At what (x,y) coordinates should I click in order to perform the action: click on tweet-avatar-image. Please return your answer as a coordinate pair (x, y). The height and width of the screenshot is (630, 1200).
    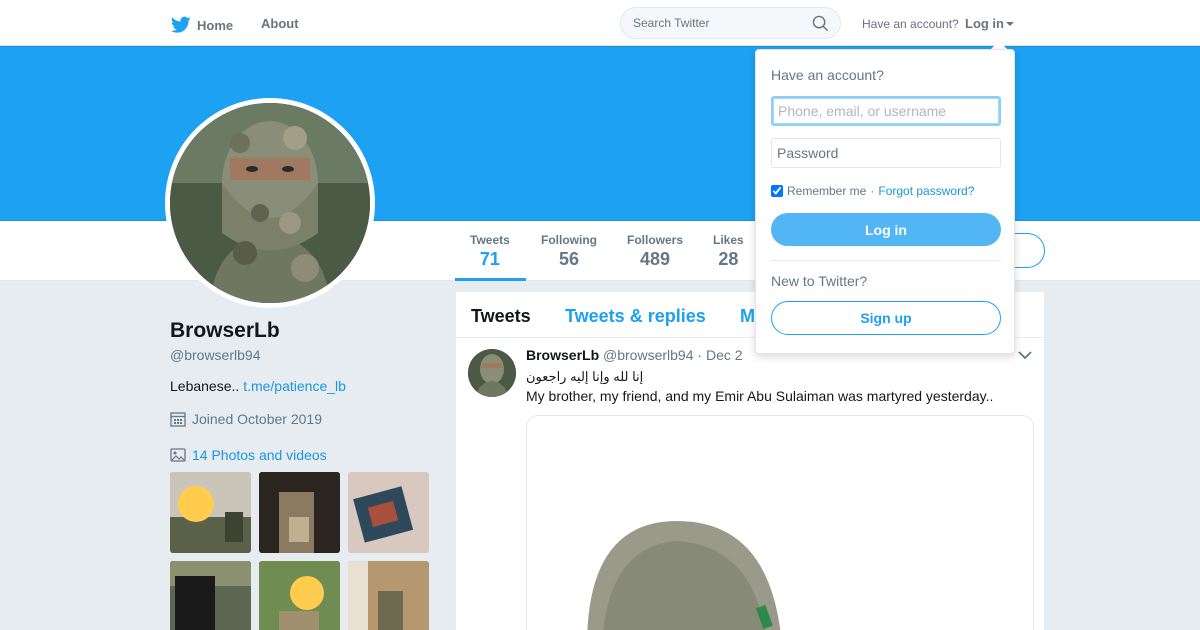
    Looking at the image, I should click on (492, 373).